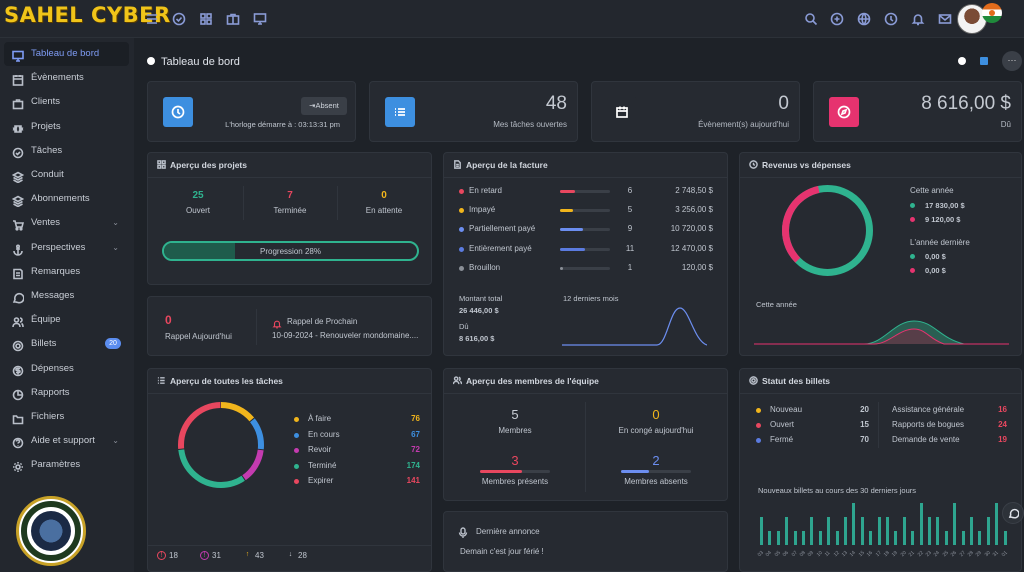  I want to click on ticket-day-label: 12, so click(836, 554).